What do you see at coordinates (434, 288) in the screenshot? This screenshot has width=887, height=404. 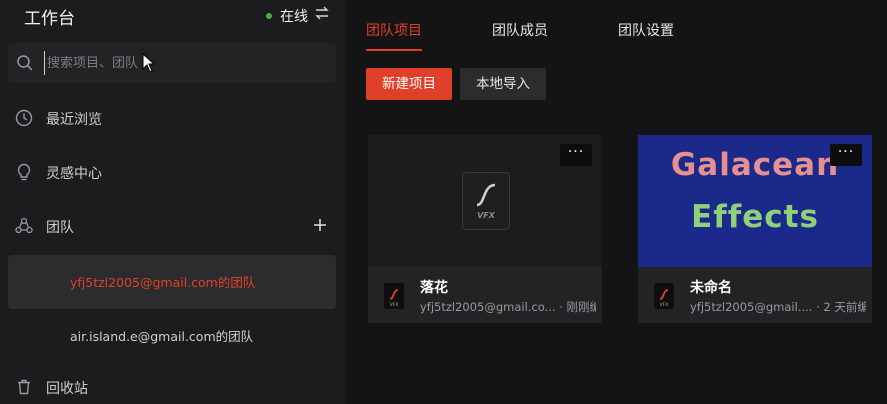 I see `project-name: 落花` at bounding box center [434, 288].